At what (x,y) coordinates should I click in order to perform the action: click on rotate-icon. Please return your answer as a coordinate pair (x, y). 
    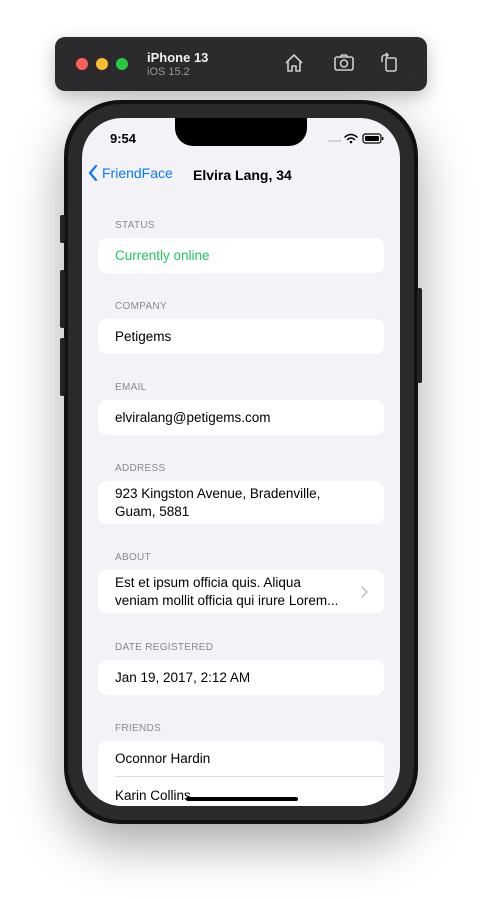
    Looking at the image, I should click on (389, 63).